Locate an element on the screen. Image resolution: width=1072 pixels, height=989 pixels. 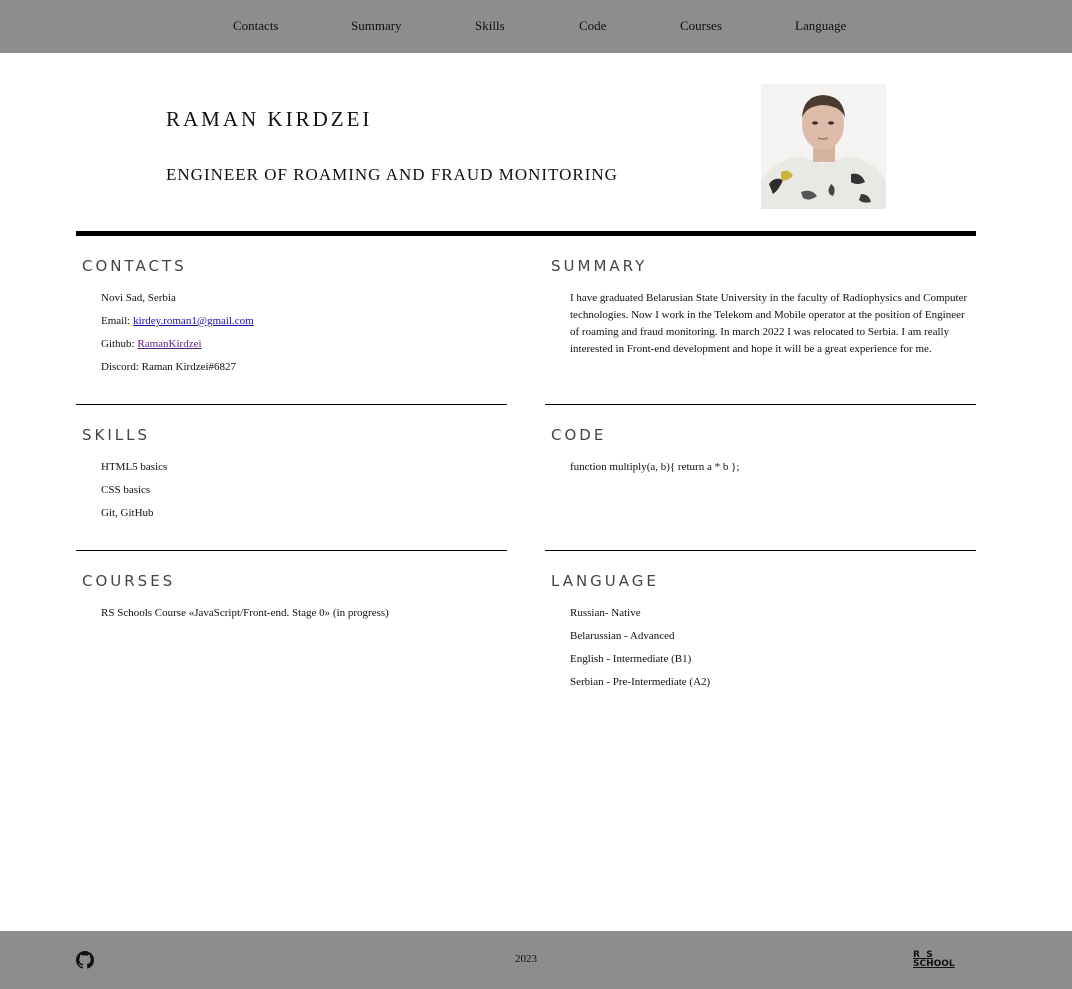
contact-github: Github: RamanKirdzei is located at coordinates (151, 344).